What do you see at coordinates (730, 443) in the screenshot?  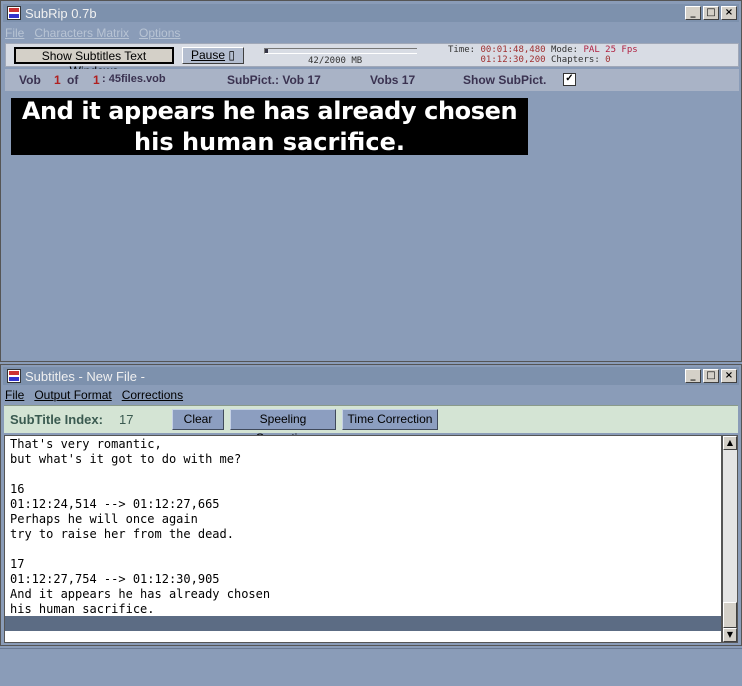 I see `scroll-up-icon: ▲` at bounding box center [730, 443].